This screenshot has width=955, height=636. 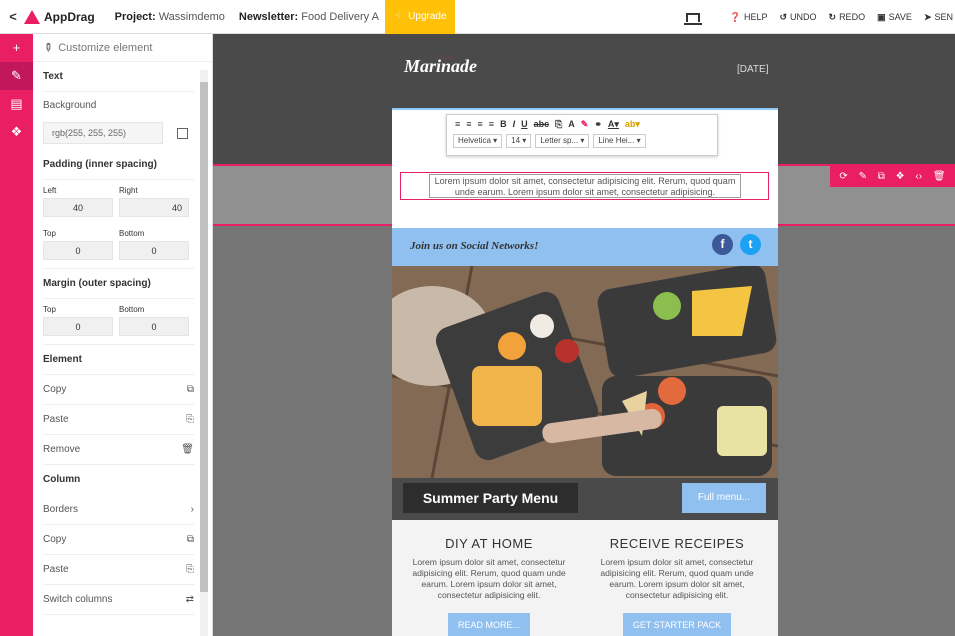 What do you see at coordinates (204, 337) in the screenshot?
I see `scrollbar-thumb` at bounding box center [204, 337].